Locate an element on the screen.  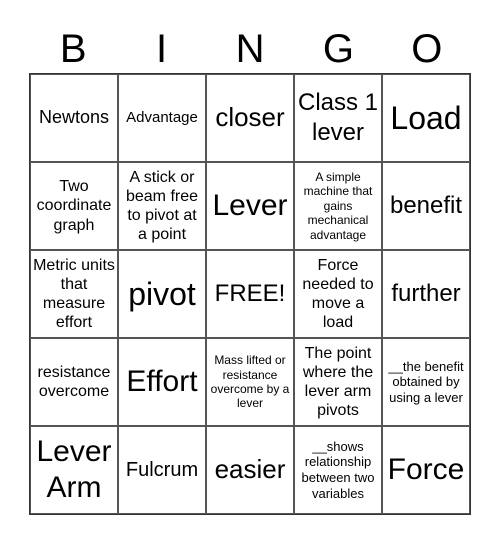
bingo-cell: Metric units that measure effort is located at coordinates (74, 294).